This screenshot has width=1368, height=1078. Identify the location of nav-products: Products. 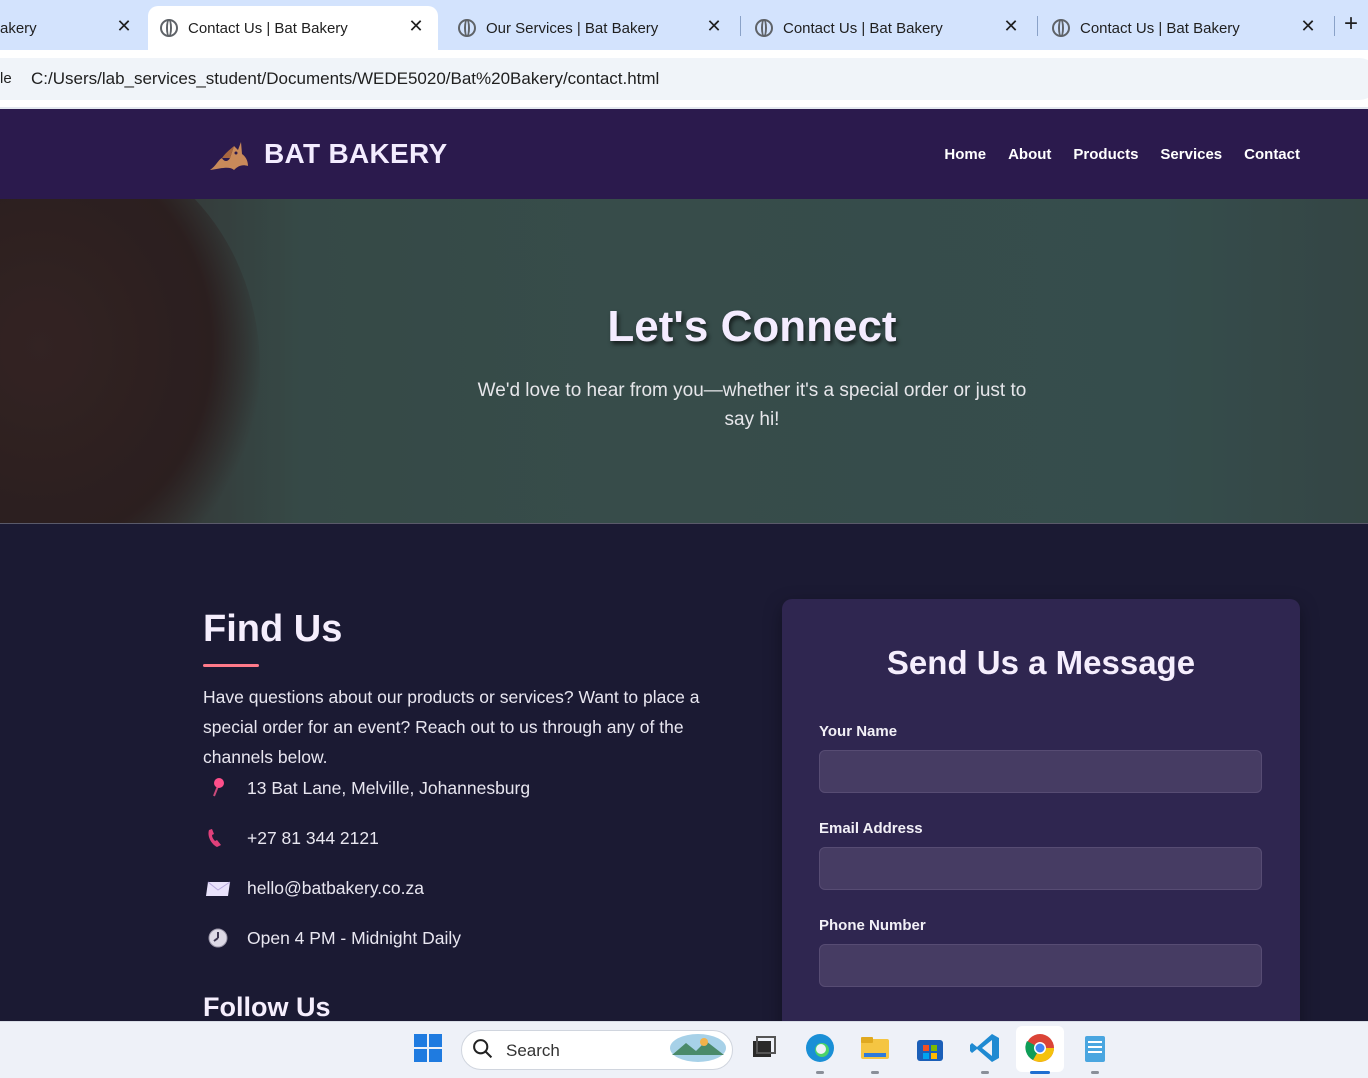
(1105, 154).